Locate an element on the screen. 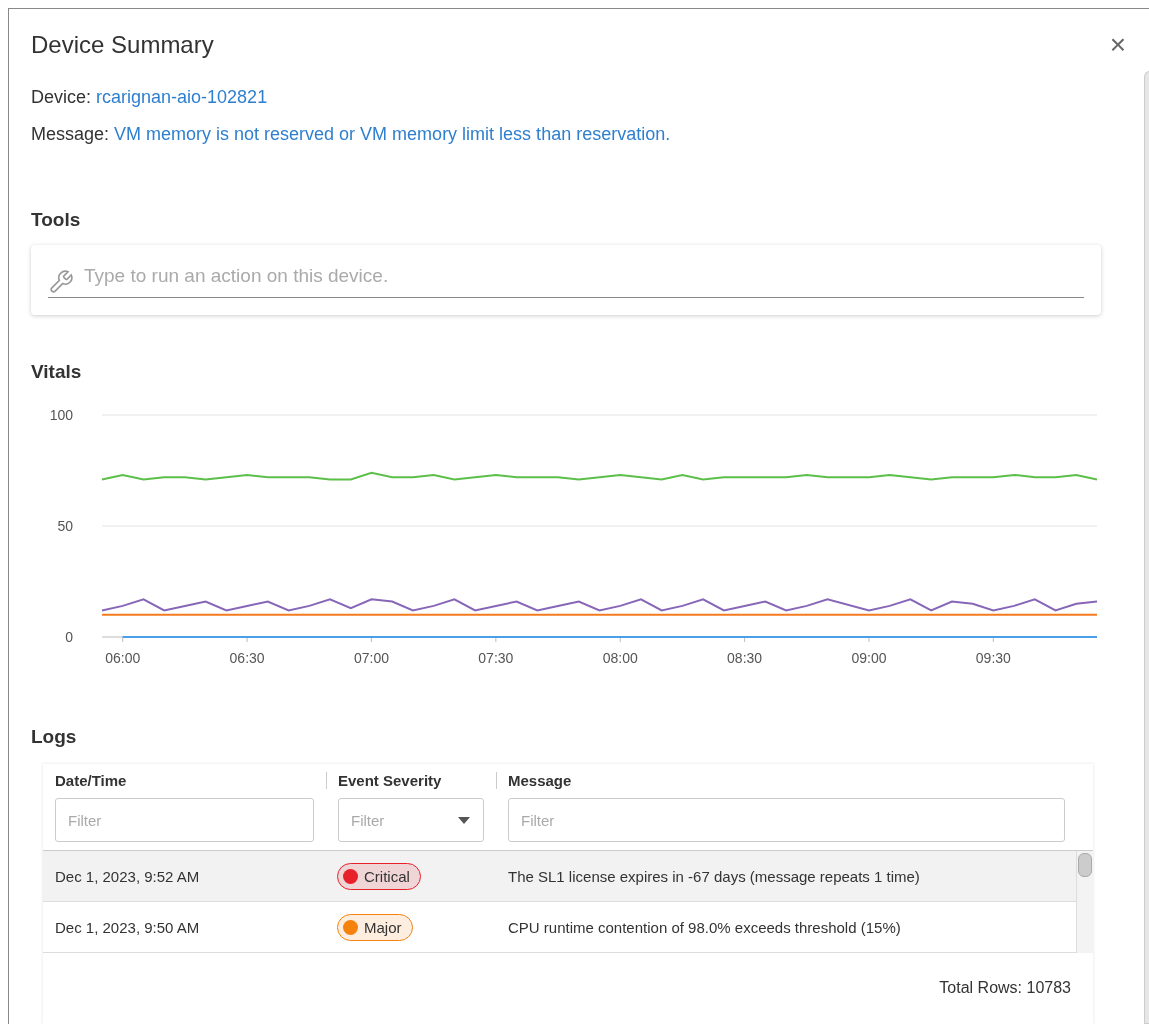  x-tick-label: 08:30 is located at coordinates (745, 658).